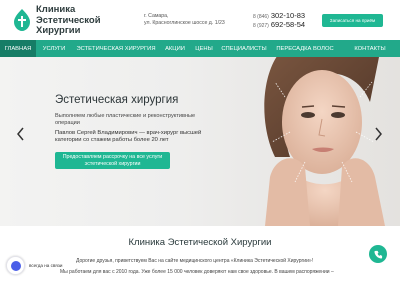 The width and height of the screenshot is (400, 281). What do you see at coordinates (117, 100) in the screenshot?
I see `hero-title: Эстетическая хирургия` at bounding box center [117, 100].